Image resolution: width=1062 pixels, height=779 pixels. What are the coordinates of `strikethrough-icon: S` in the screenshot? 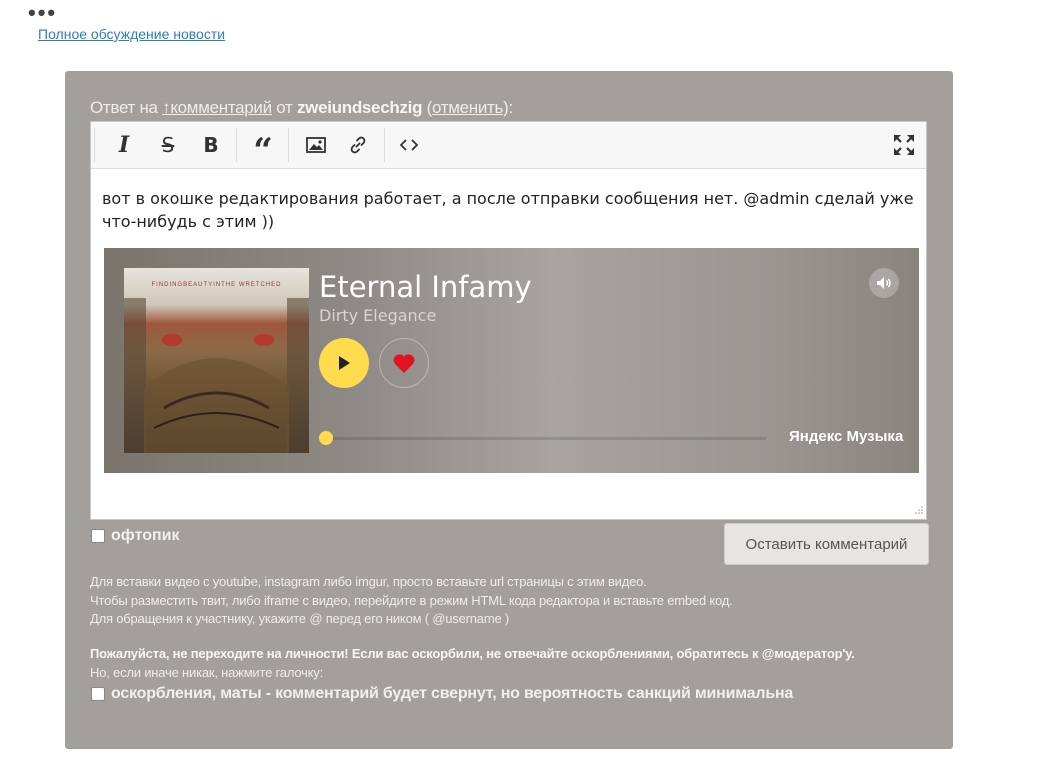 It's located at (168, 145).